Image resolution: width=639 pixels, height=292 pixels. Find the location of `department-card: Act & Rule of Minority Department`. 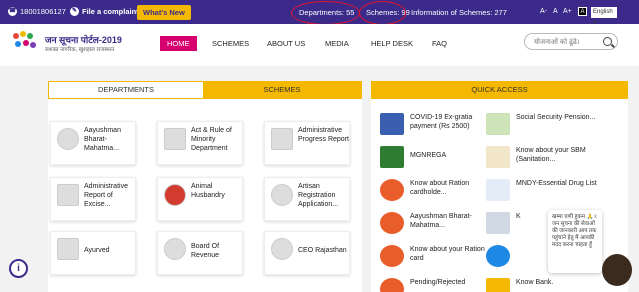

department-card: Act & Rule of Minority Department is located at coordinates (200, 143).